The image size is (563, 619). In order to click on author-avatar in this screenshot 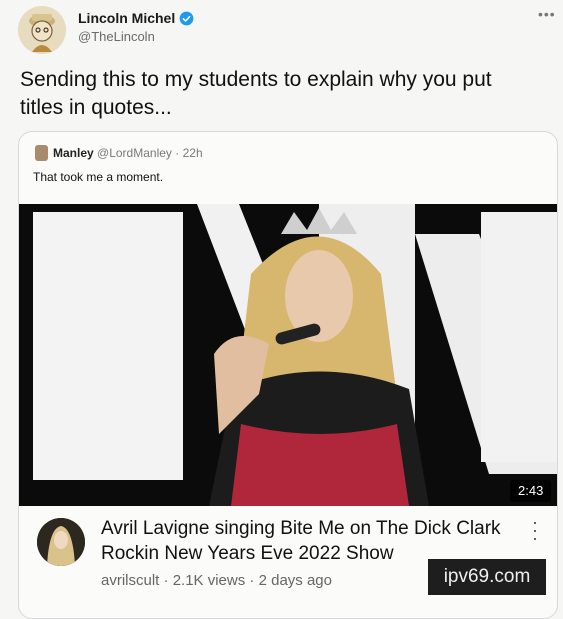, I will do `click(42, 30)`.